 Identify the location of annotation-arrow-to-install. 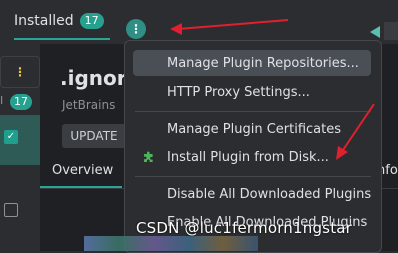
(355, 131).